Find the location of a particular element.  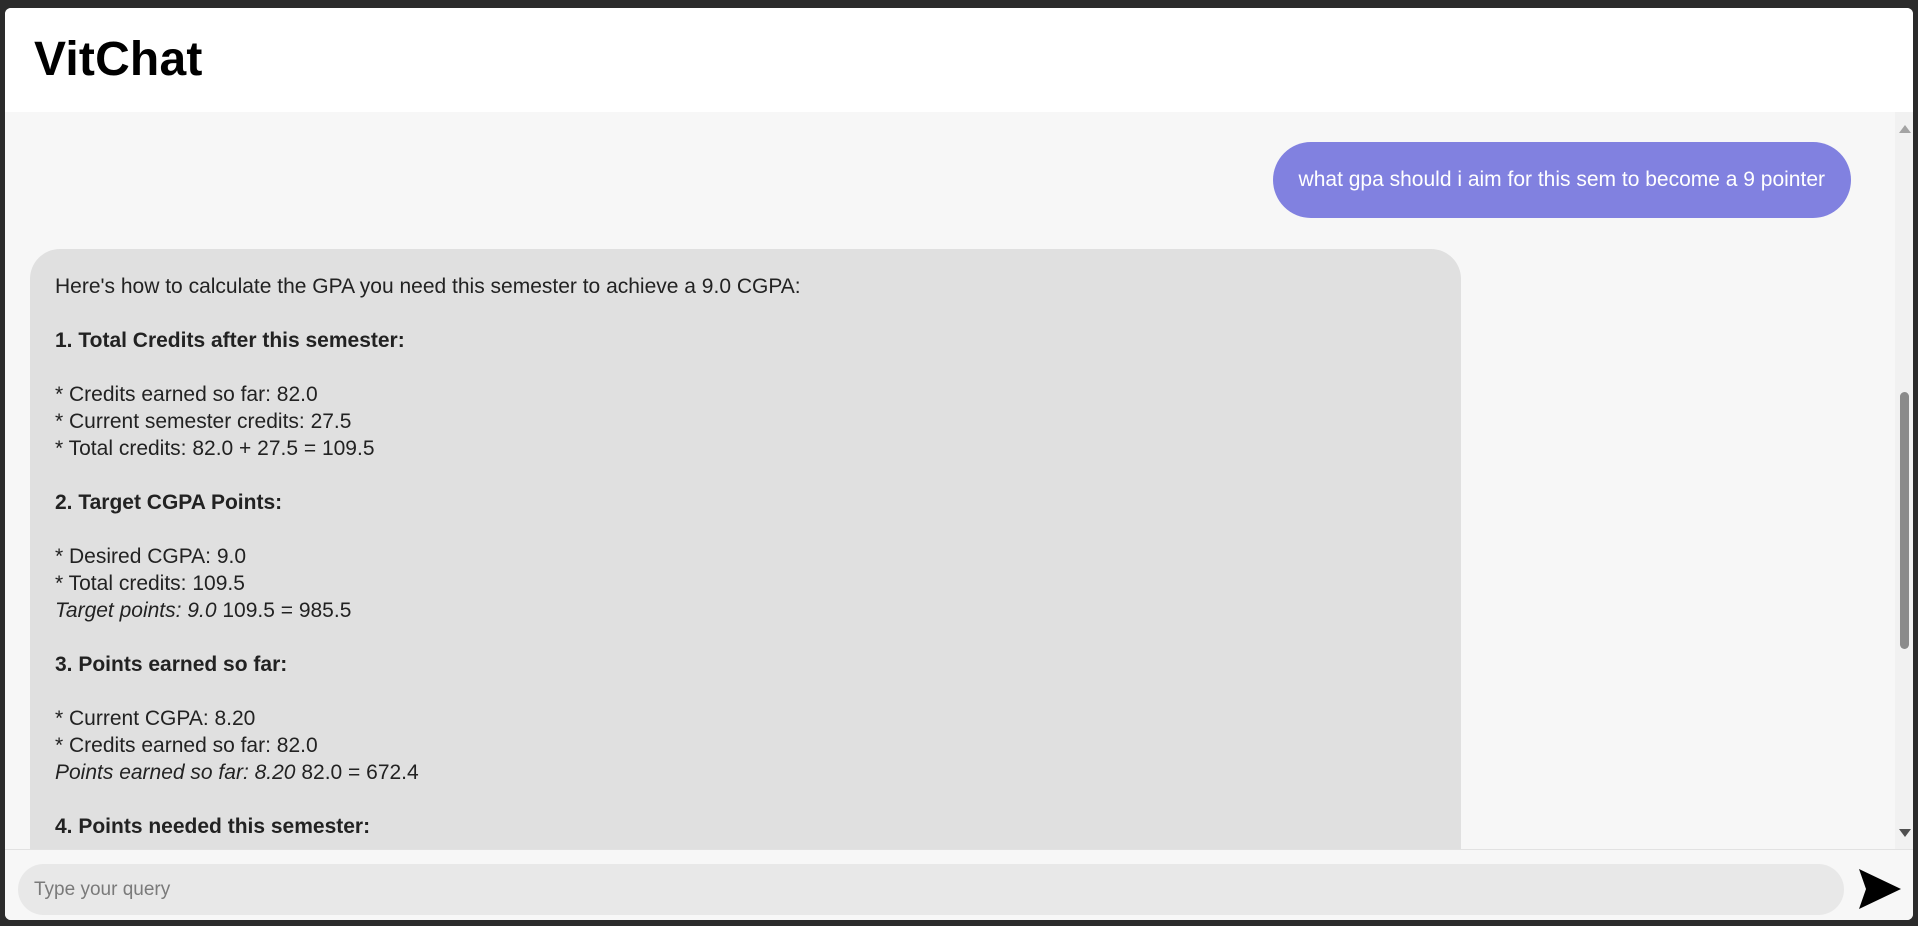

app-title: VitChat is located at coordinates (118, 59).